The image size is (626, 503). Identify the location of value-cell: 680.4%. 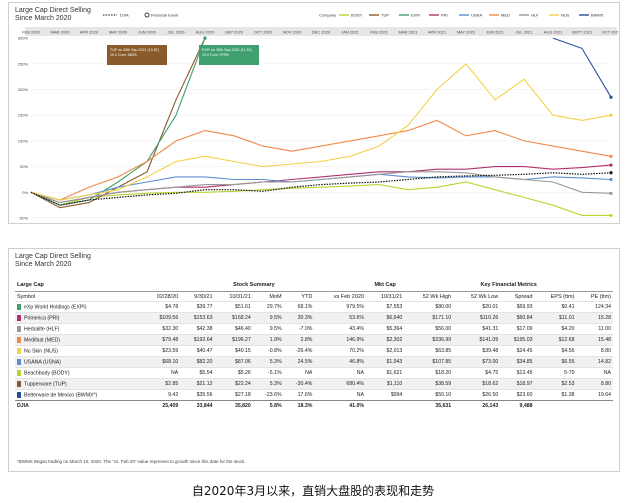
(340, 384).